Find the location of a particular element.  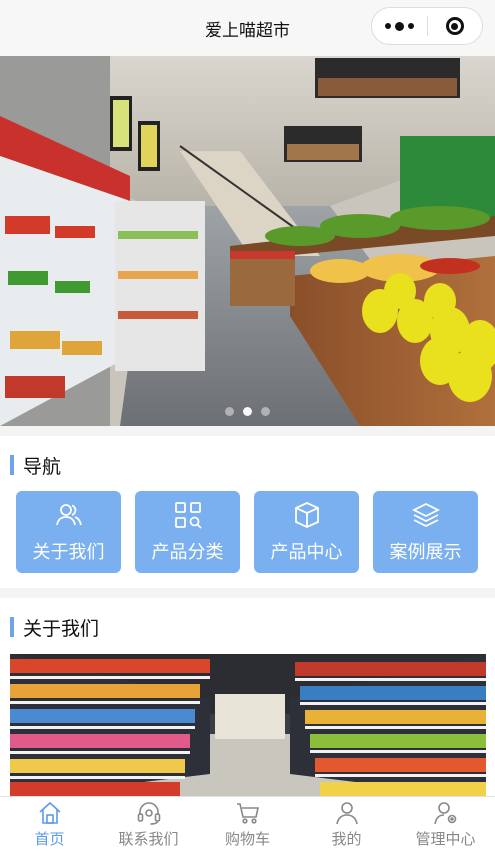

layers-icon is located at coordinates (425, 515).